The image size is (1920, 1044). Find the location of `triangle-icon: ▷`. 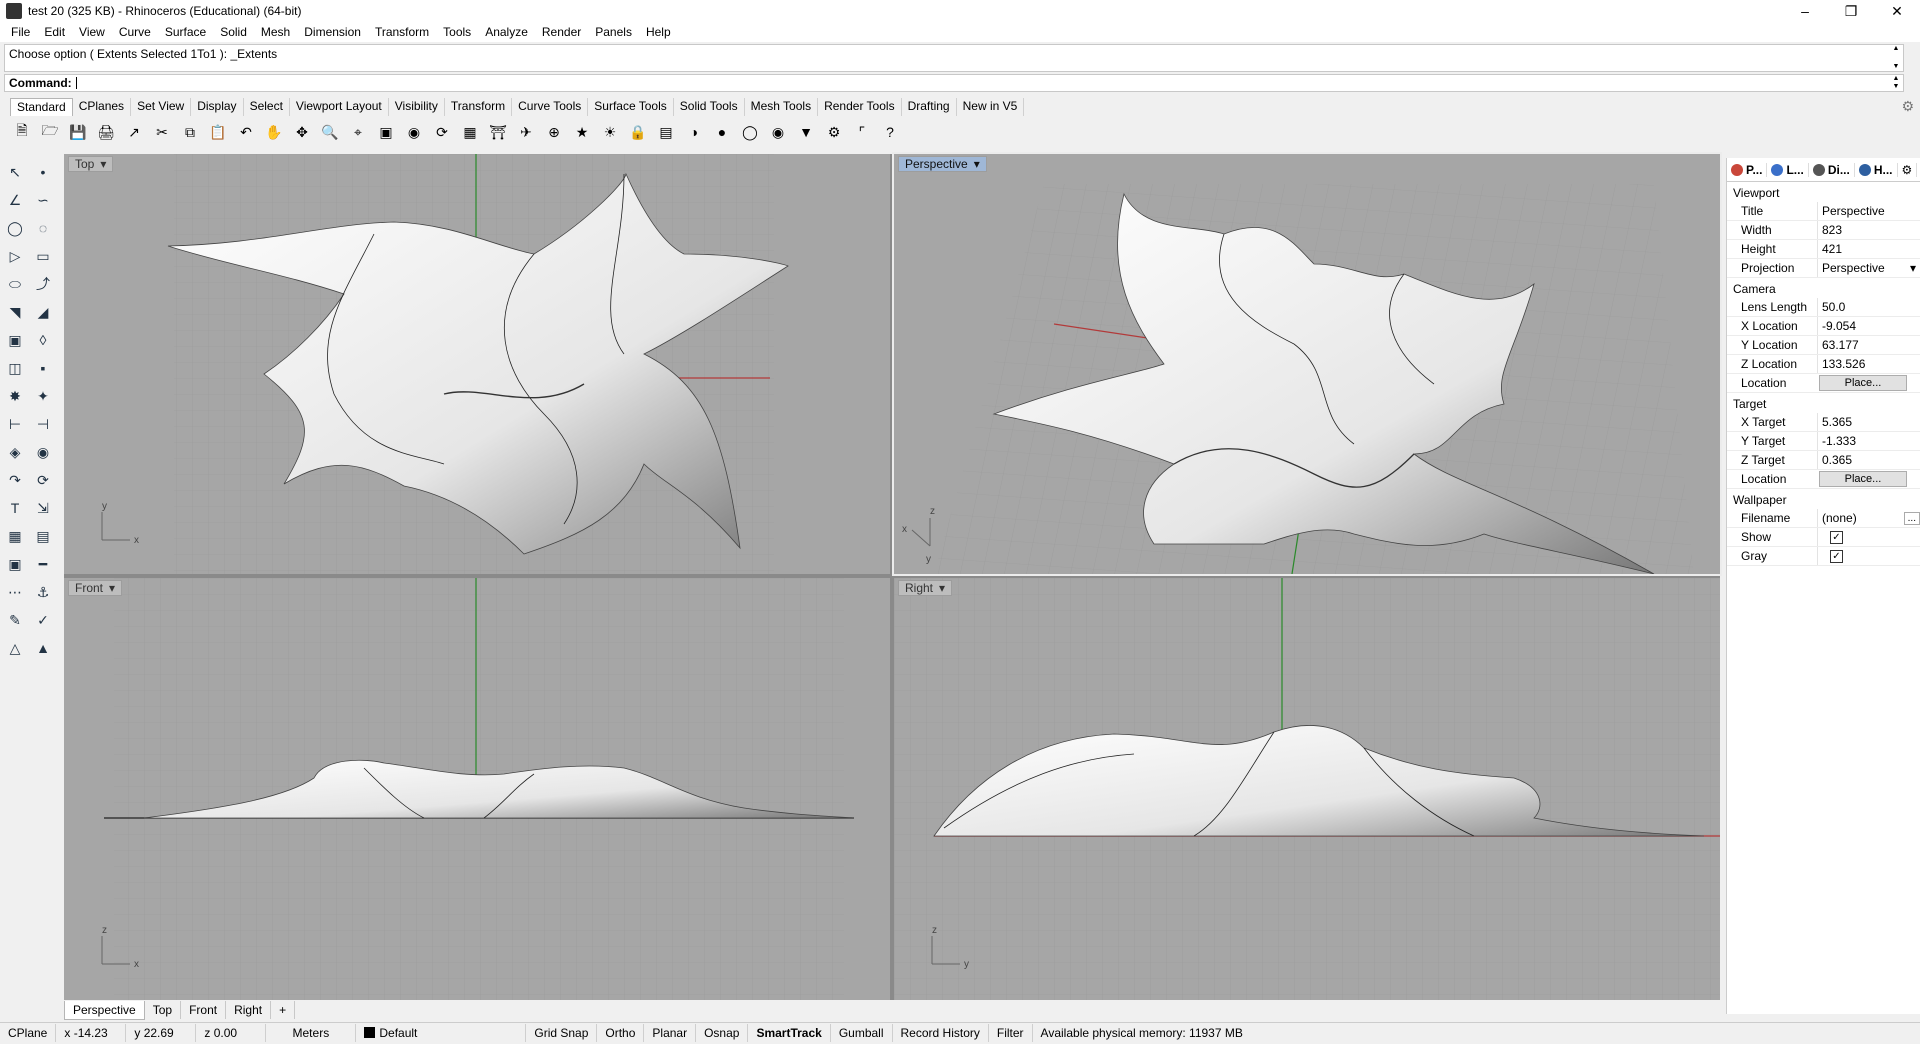

triangle-icon: ▷ is located at coordinates (15, 256).